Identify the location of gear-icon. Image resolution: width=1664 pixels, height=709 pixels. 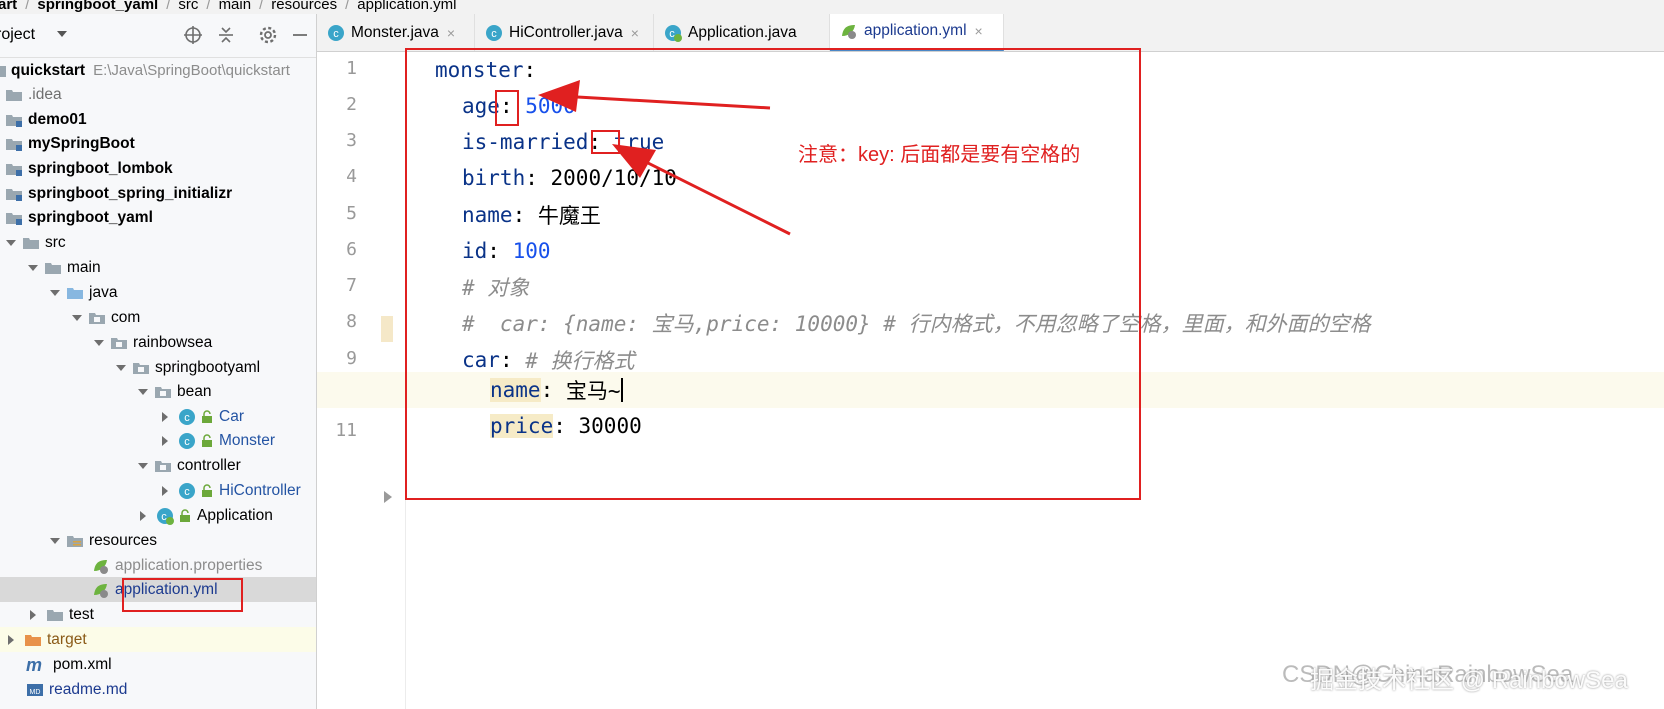
(268, 35).